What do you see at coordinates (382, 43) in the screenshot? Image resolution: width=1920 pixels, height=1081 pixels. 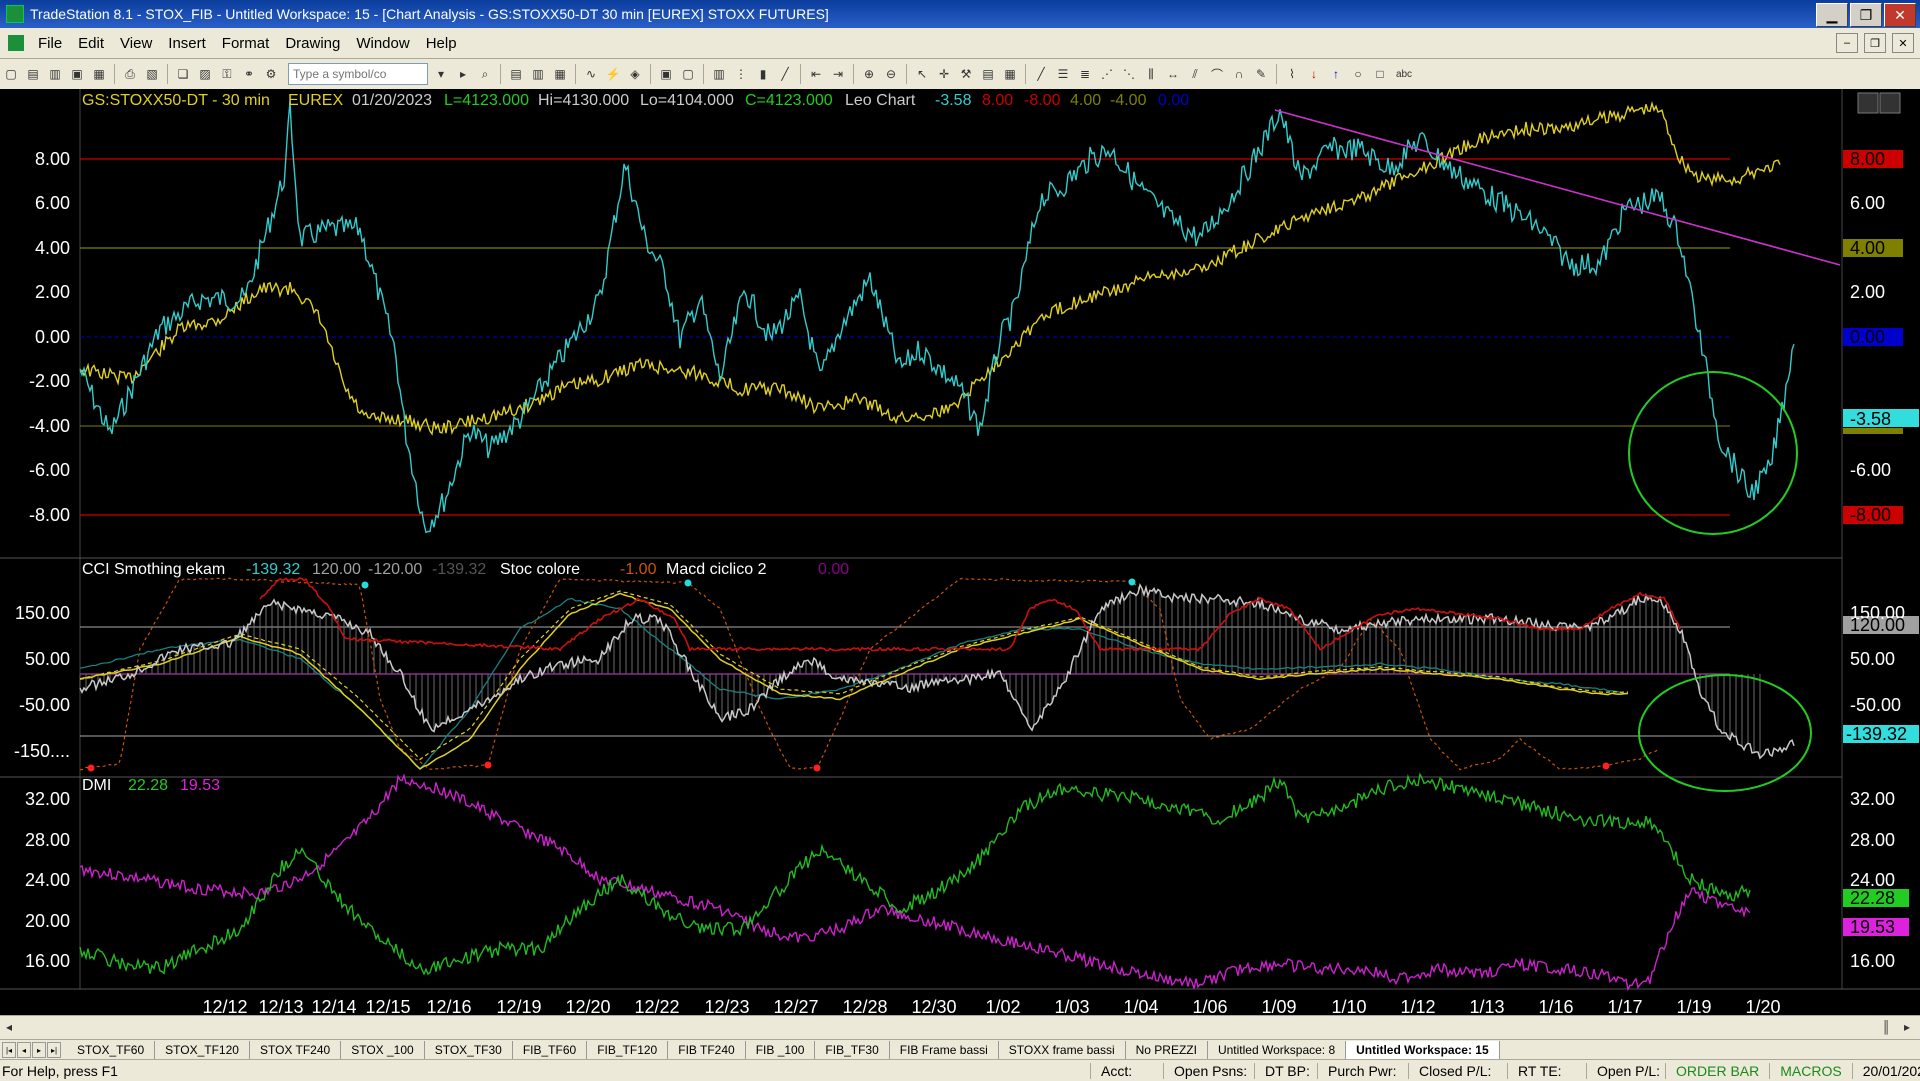 I see `menu-window: Window` at bounding box center [382, 43].